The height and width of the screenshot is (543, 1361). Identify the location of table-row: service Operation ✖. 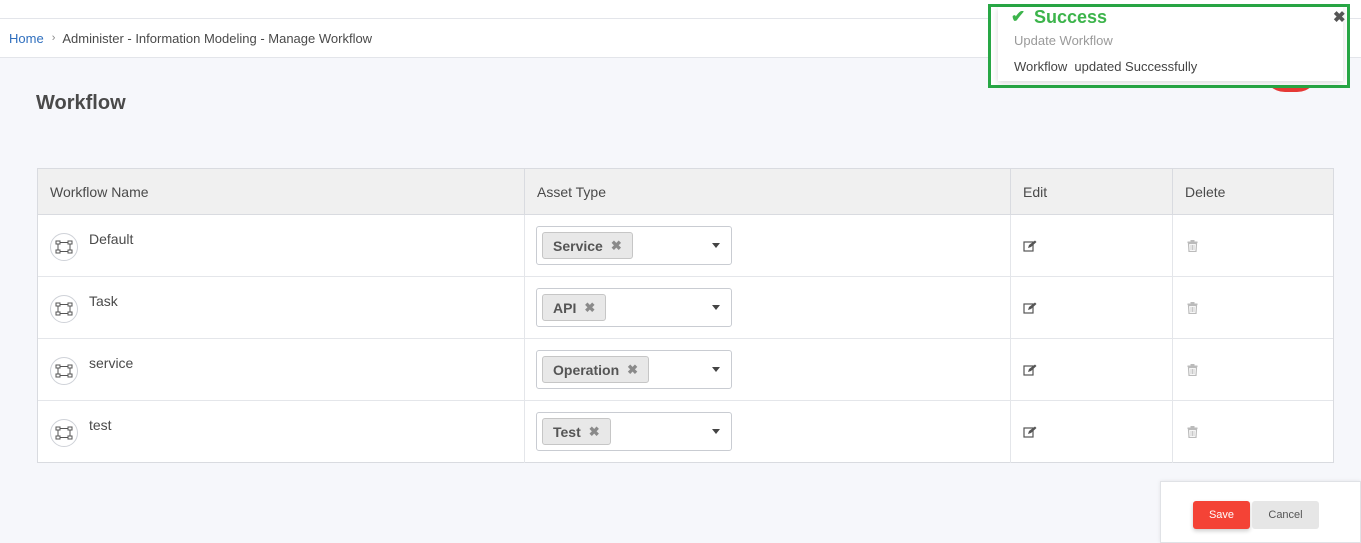
(685, 370).